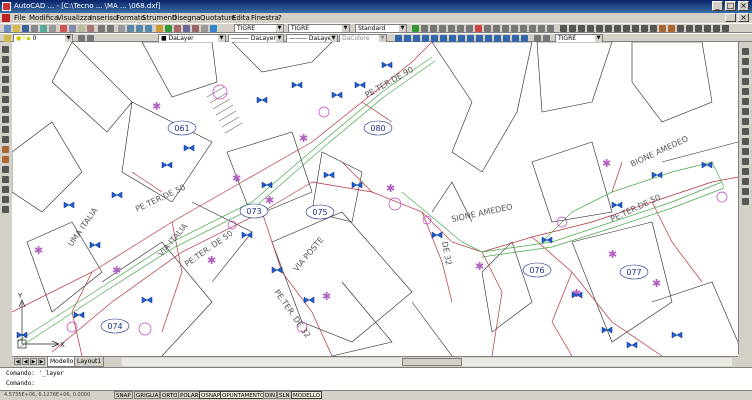 The width and height of the screenshot is (752, 400). Describe the element at coordinates (123, 395) in the screenshot. I see `snap-toggle: SNAP` at that location.